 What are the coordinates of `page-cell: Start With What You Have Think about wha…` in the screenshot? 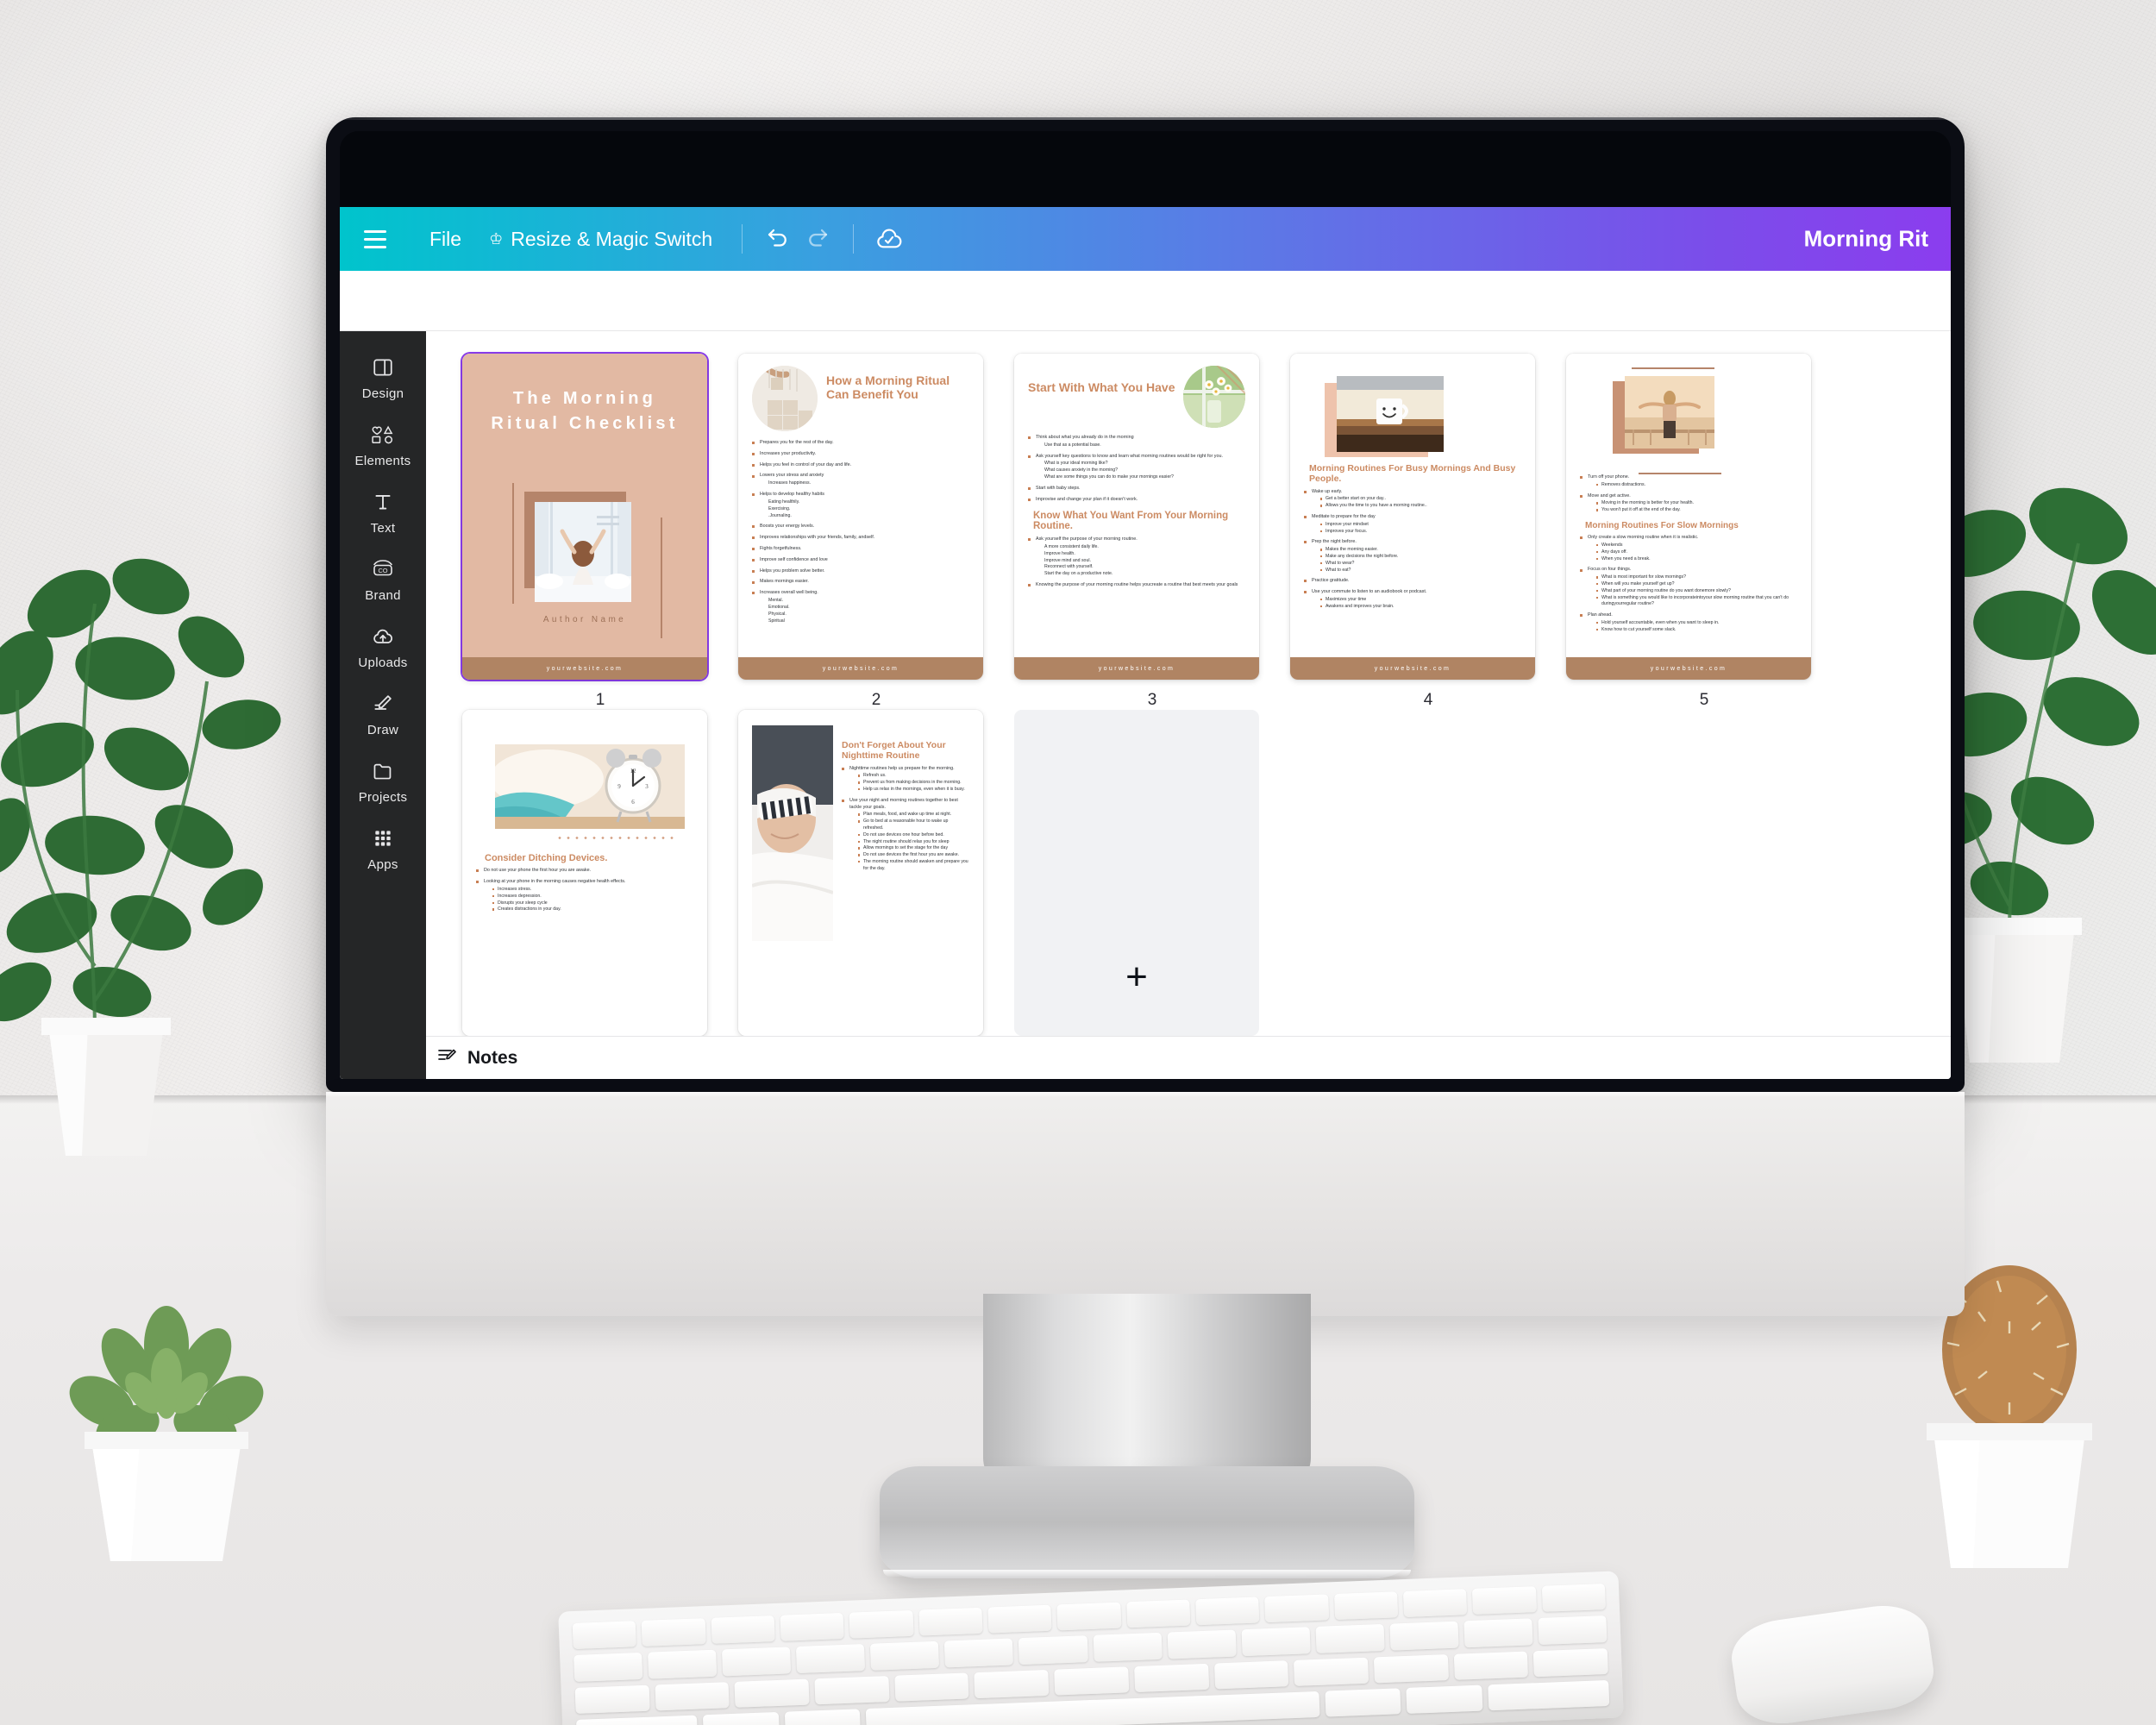 It's located at (1152, 532).